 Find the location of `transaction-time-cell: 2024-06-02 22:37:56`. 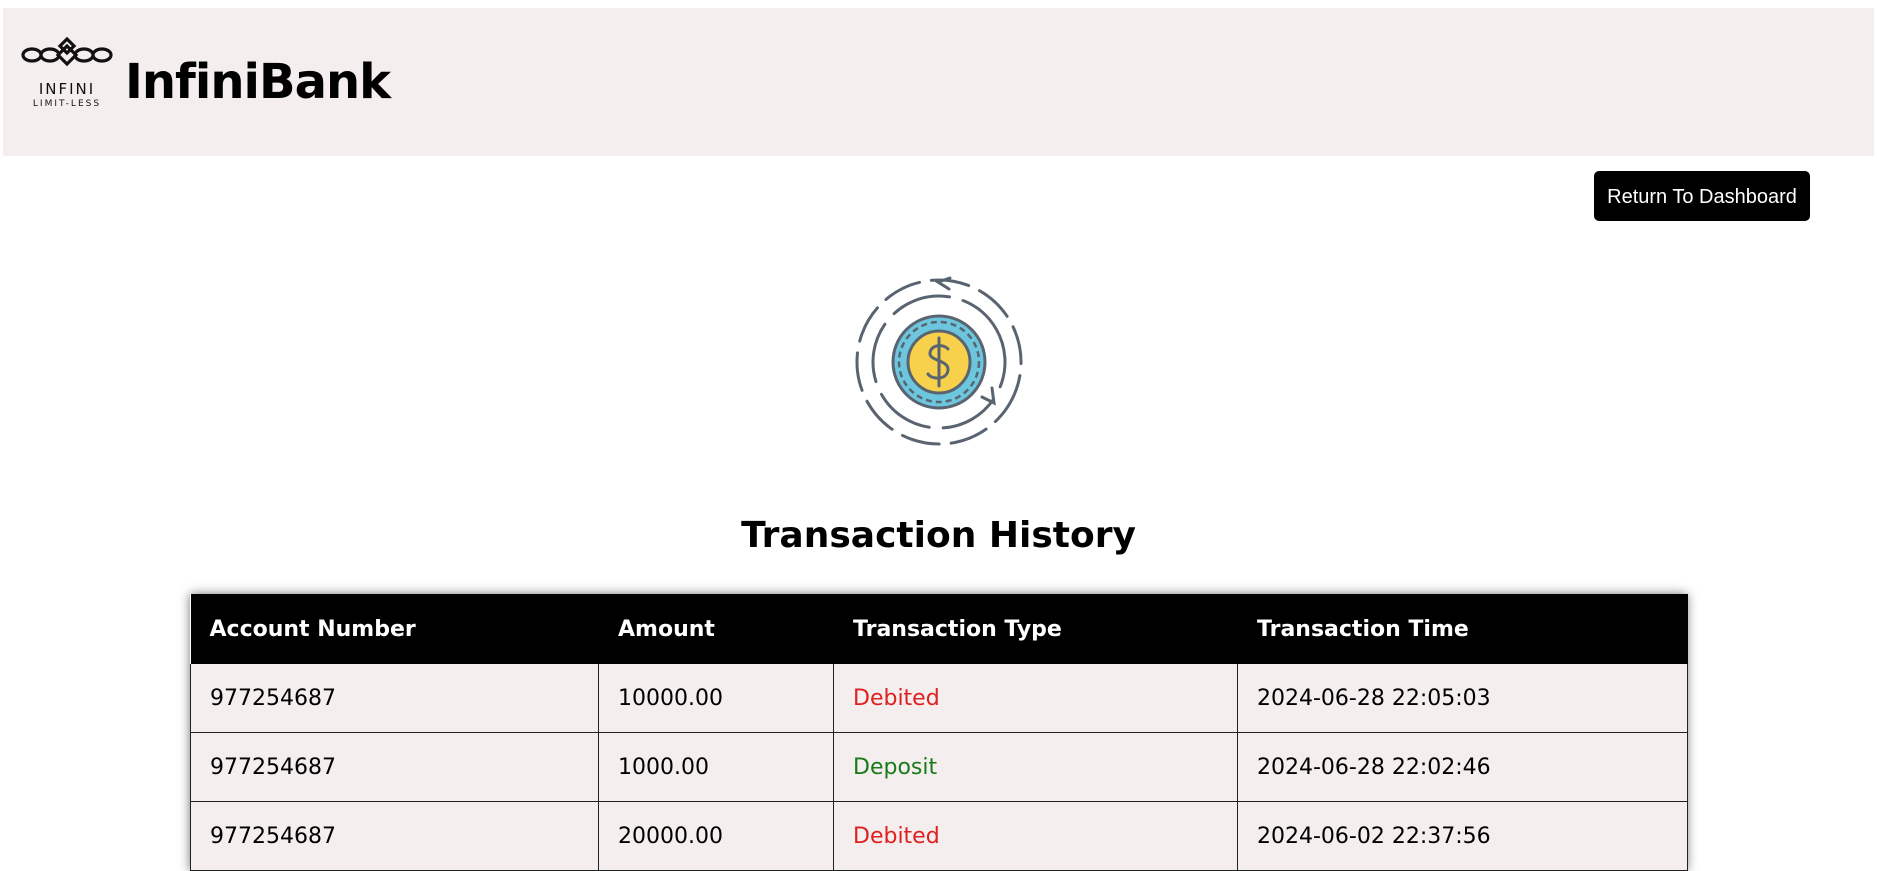

transaction-time-cell: 2024-06-02 22:37:56 is located at coordinates (1462, 836).